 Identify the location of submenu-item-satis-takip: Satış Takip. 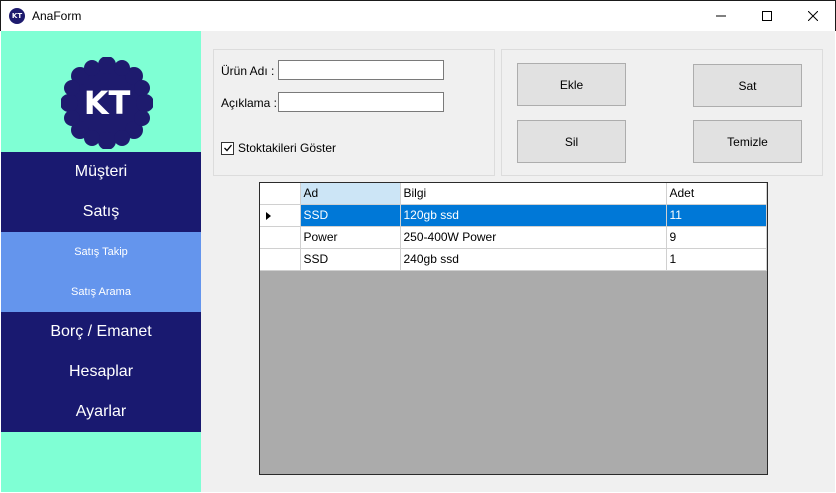
(101, 252).